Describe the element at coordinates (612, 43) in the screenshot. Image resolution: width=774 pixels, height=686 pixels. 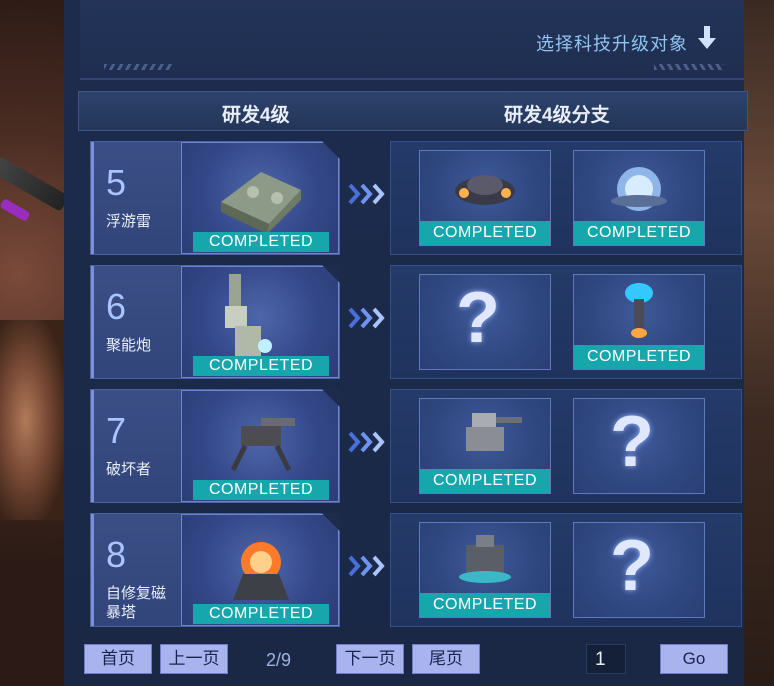
I see `select-target-label: 选择科技升级对象` at that location.